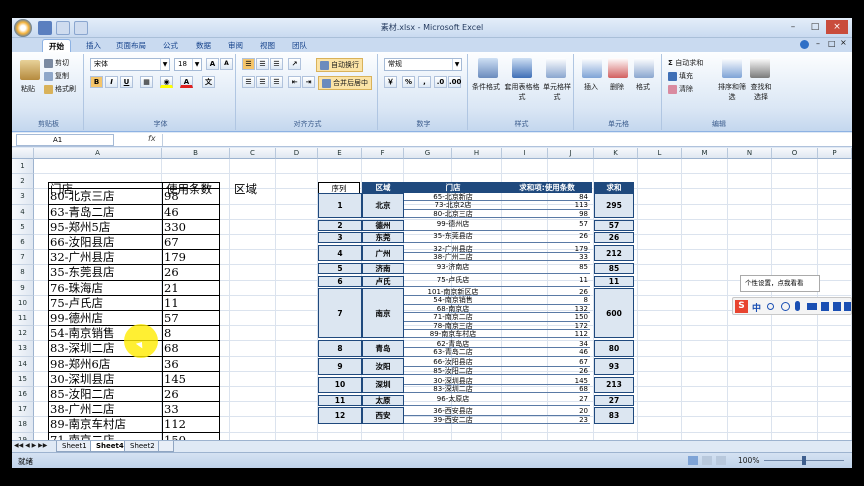 This screenshot has width=864, height=486. I want to click on store-cell: 32-广州县店, so click(82, 257).